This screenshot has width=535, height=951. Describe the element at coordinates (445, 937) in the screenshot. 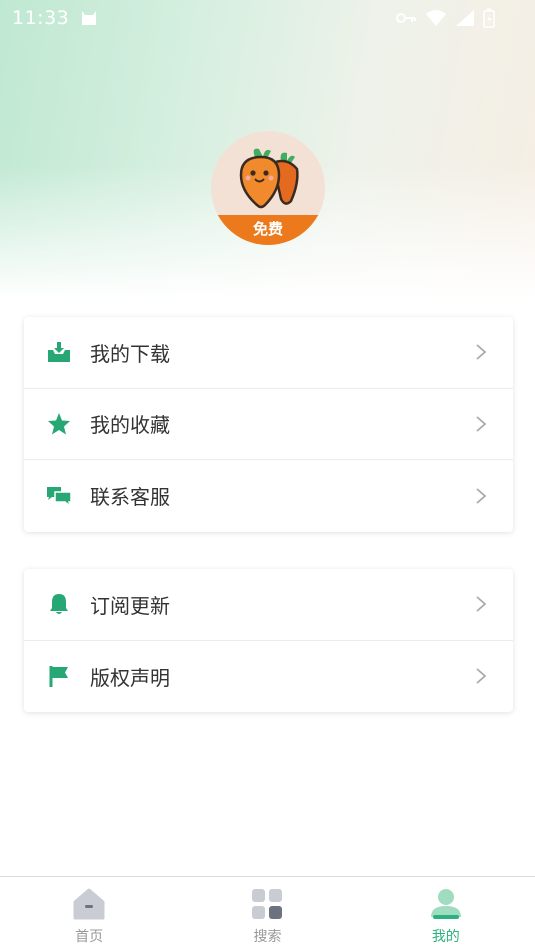

I see `tab-label: 我的` at that location.